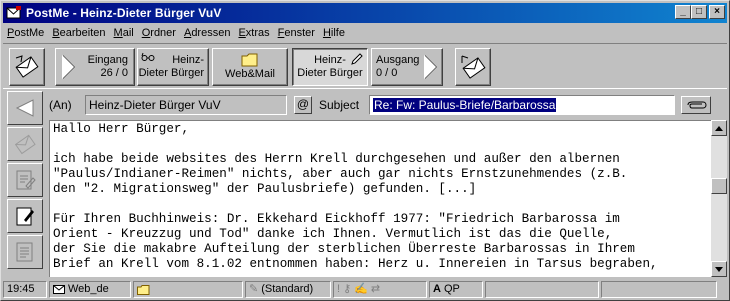  I want to click on send-mail-button, so click(473, 67).